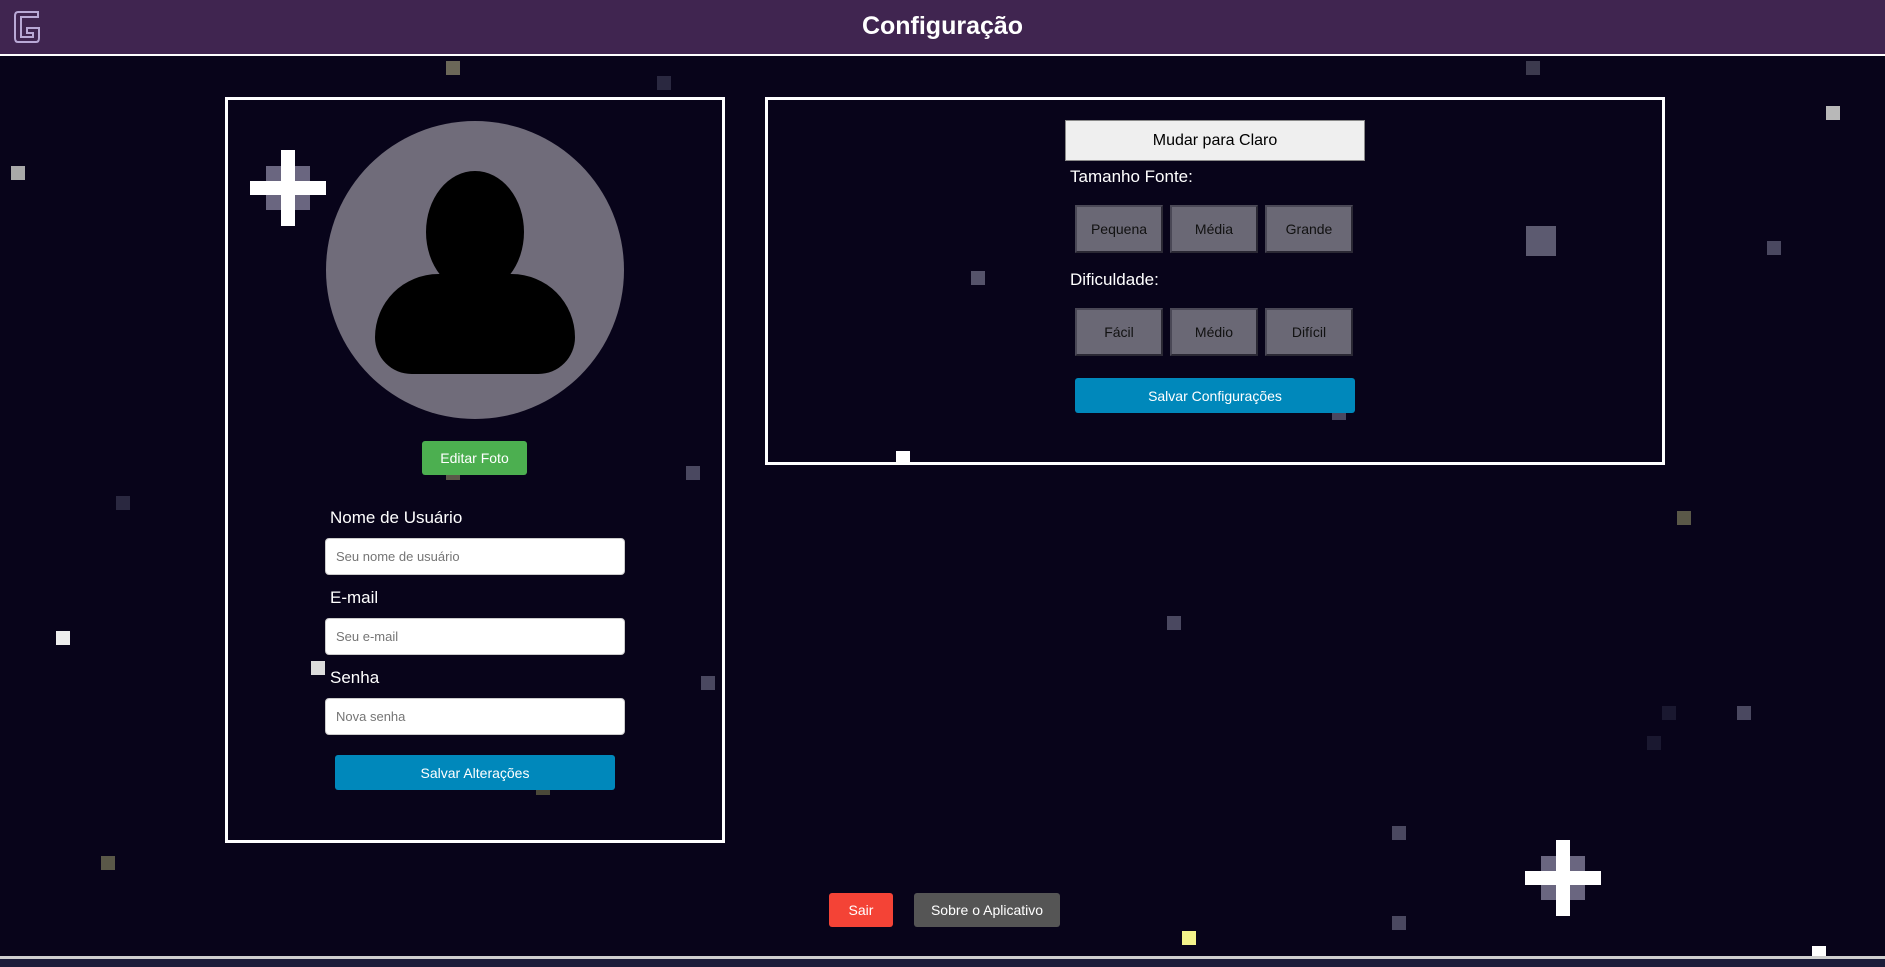  What do you see at coordinates (396, 517) in the screenshot?
I see `username-label: Nome de Usuário` at bounding box center [396, 517].